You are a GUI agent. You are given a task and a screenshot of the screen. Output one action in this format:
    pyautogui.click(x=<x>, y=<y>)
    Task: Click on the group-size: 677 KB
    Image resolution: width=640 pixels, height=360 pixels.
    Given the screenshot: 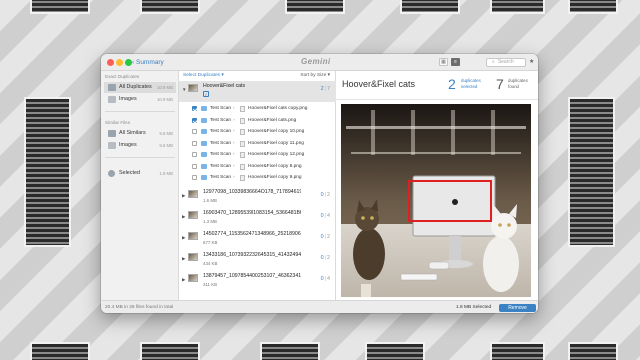 What is the action you would take?
    pyautogui.click(x=210, y=242)
    